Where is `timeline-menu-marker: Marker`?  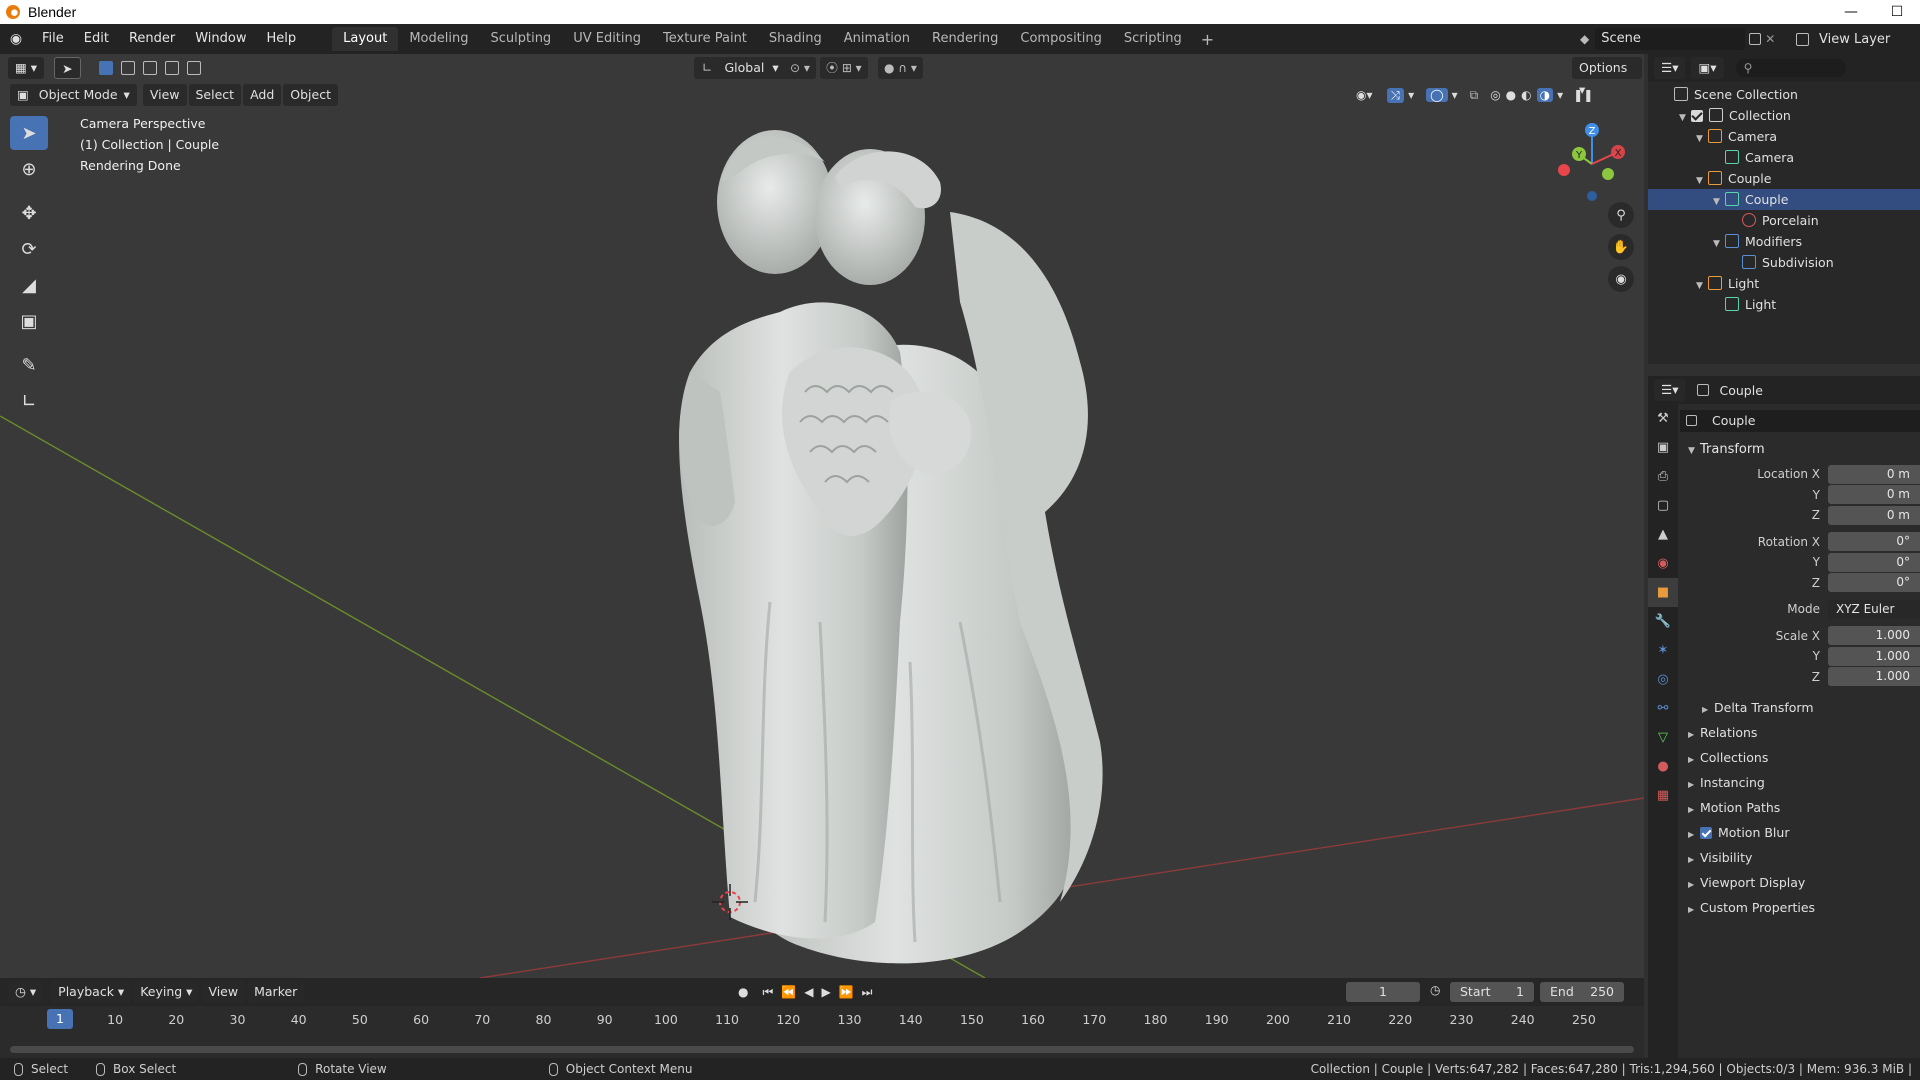 timeline-menu-marker: Marker is located at coordinates (276, 992).